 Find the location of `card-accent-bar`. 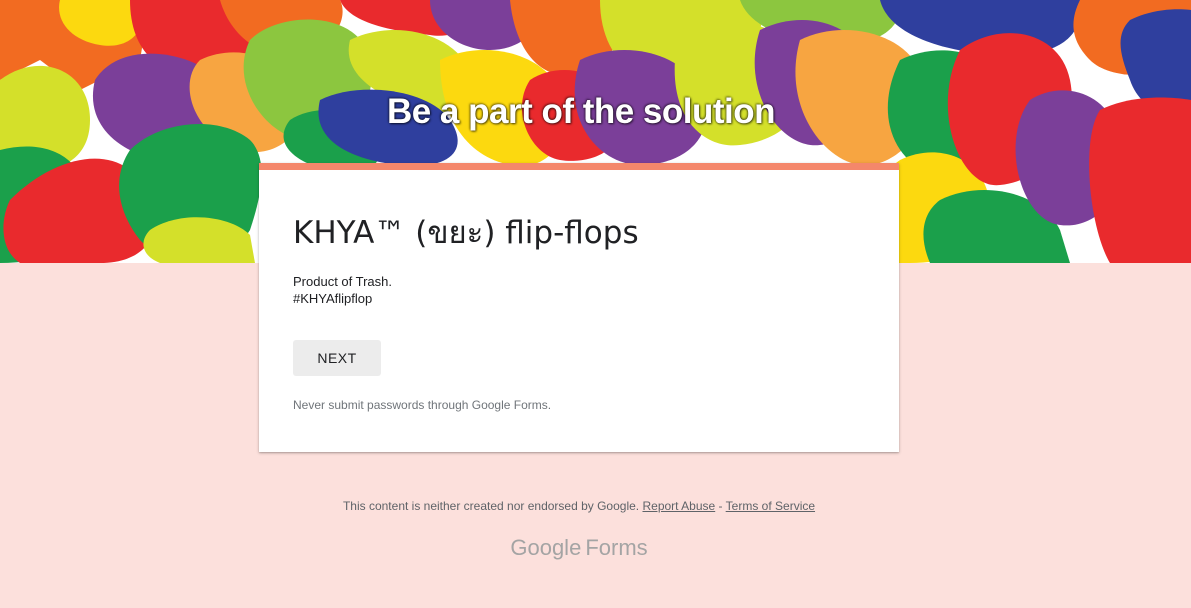

card-accent-bar is located at coordinates (579, 166).